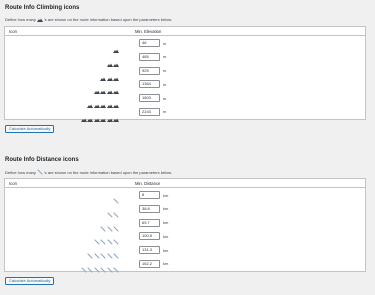 The image size is (375, 295). I want to click on min-elevation-input: 1803, so click(149, 98).